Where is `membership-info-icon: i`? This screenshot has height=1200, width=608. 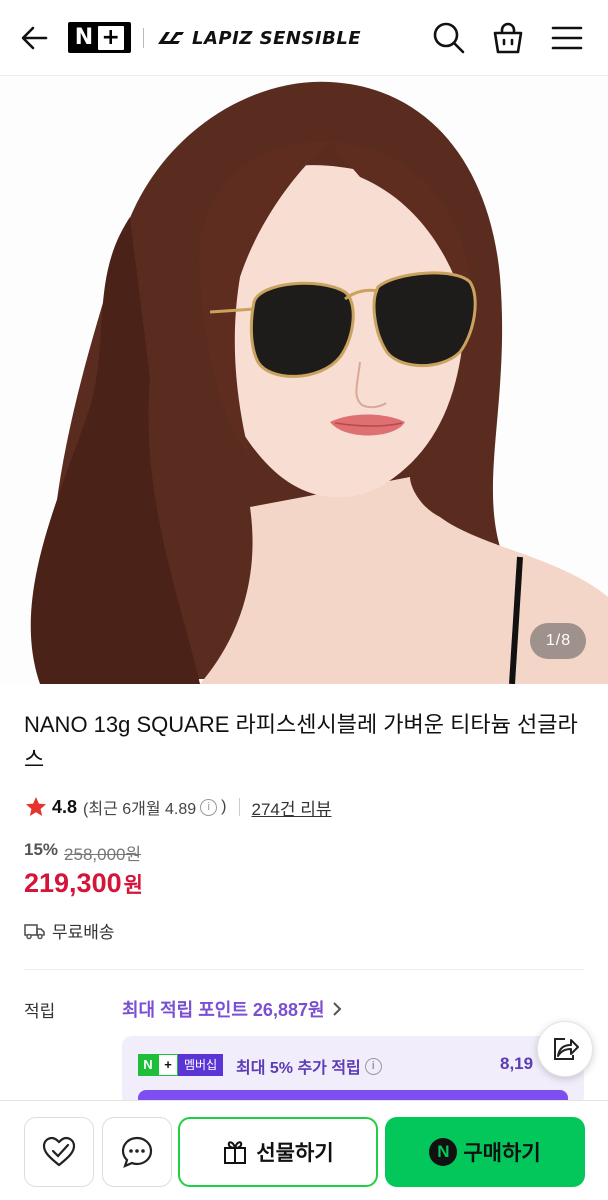
membership-info-icon: i is located at coordinates (373, 1066).